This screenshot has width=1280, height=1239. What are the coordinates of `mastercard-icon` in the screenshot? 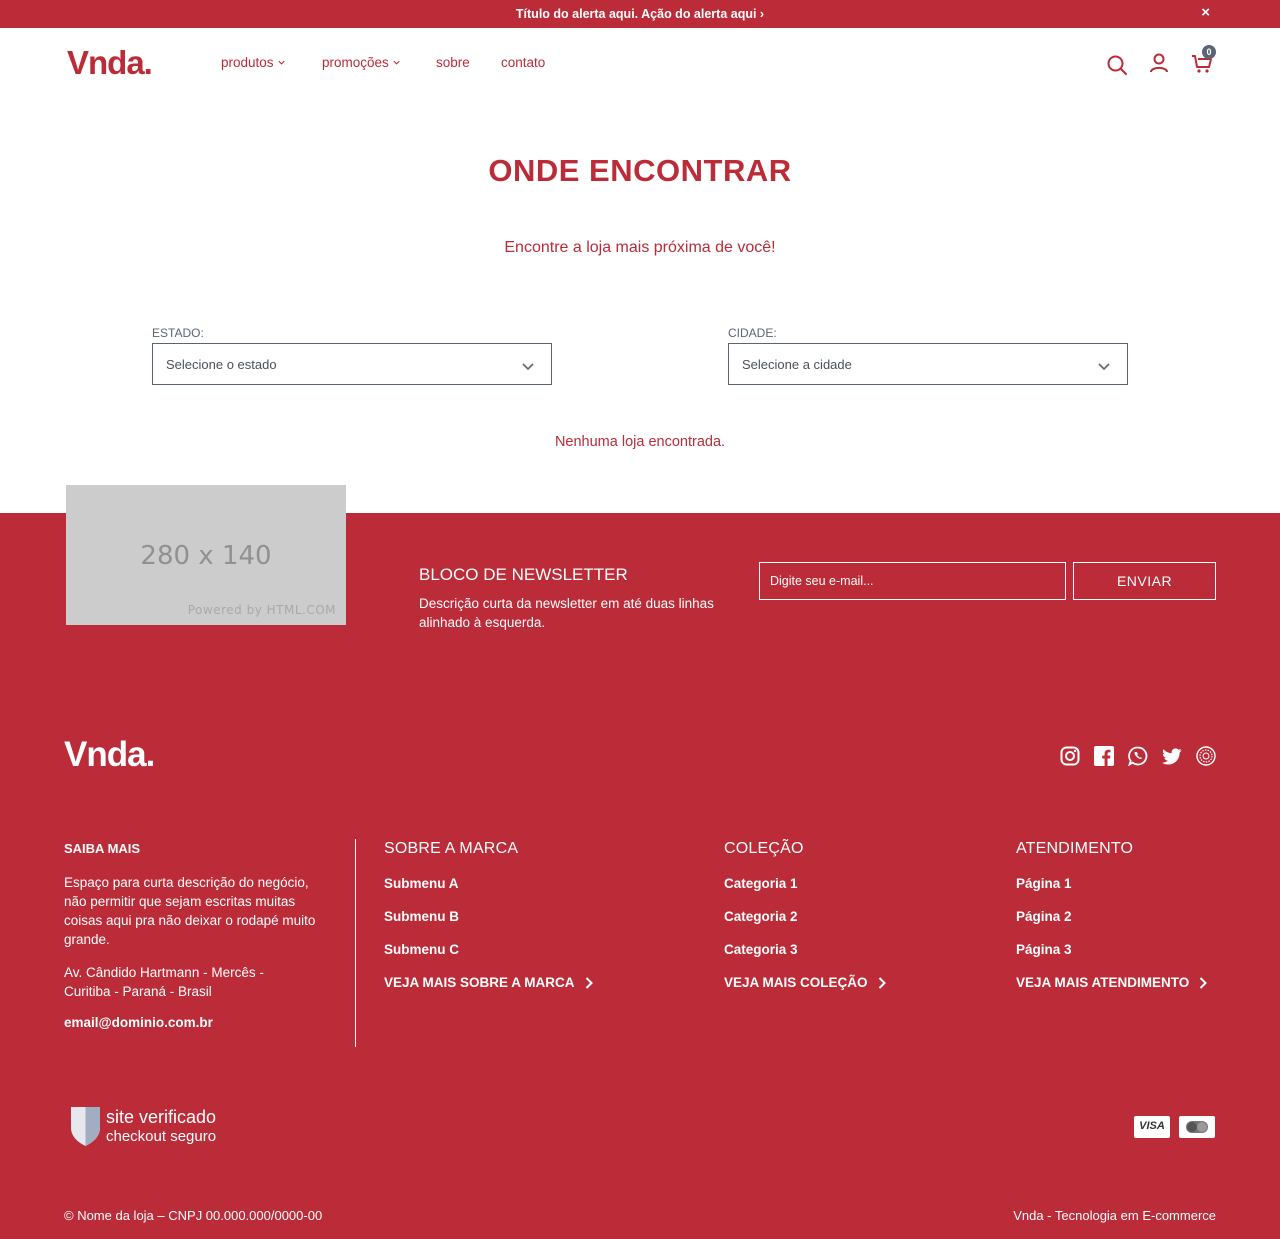 It's located at (1197, 1127).